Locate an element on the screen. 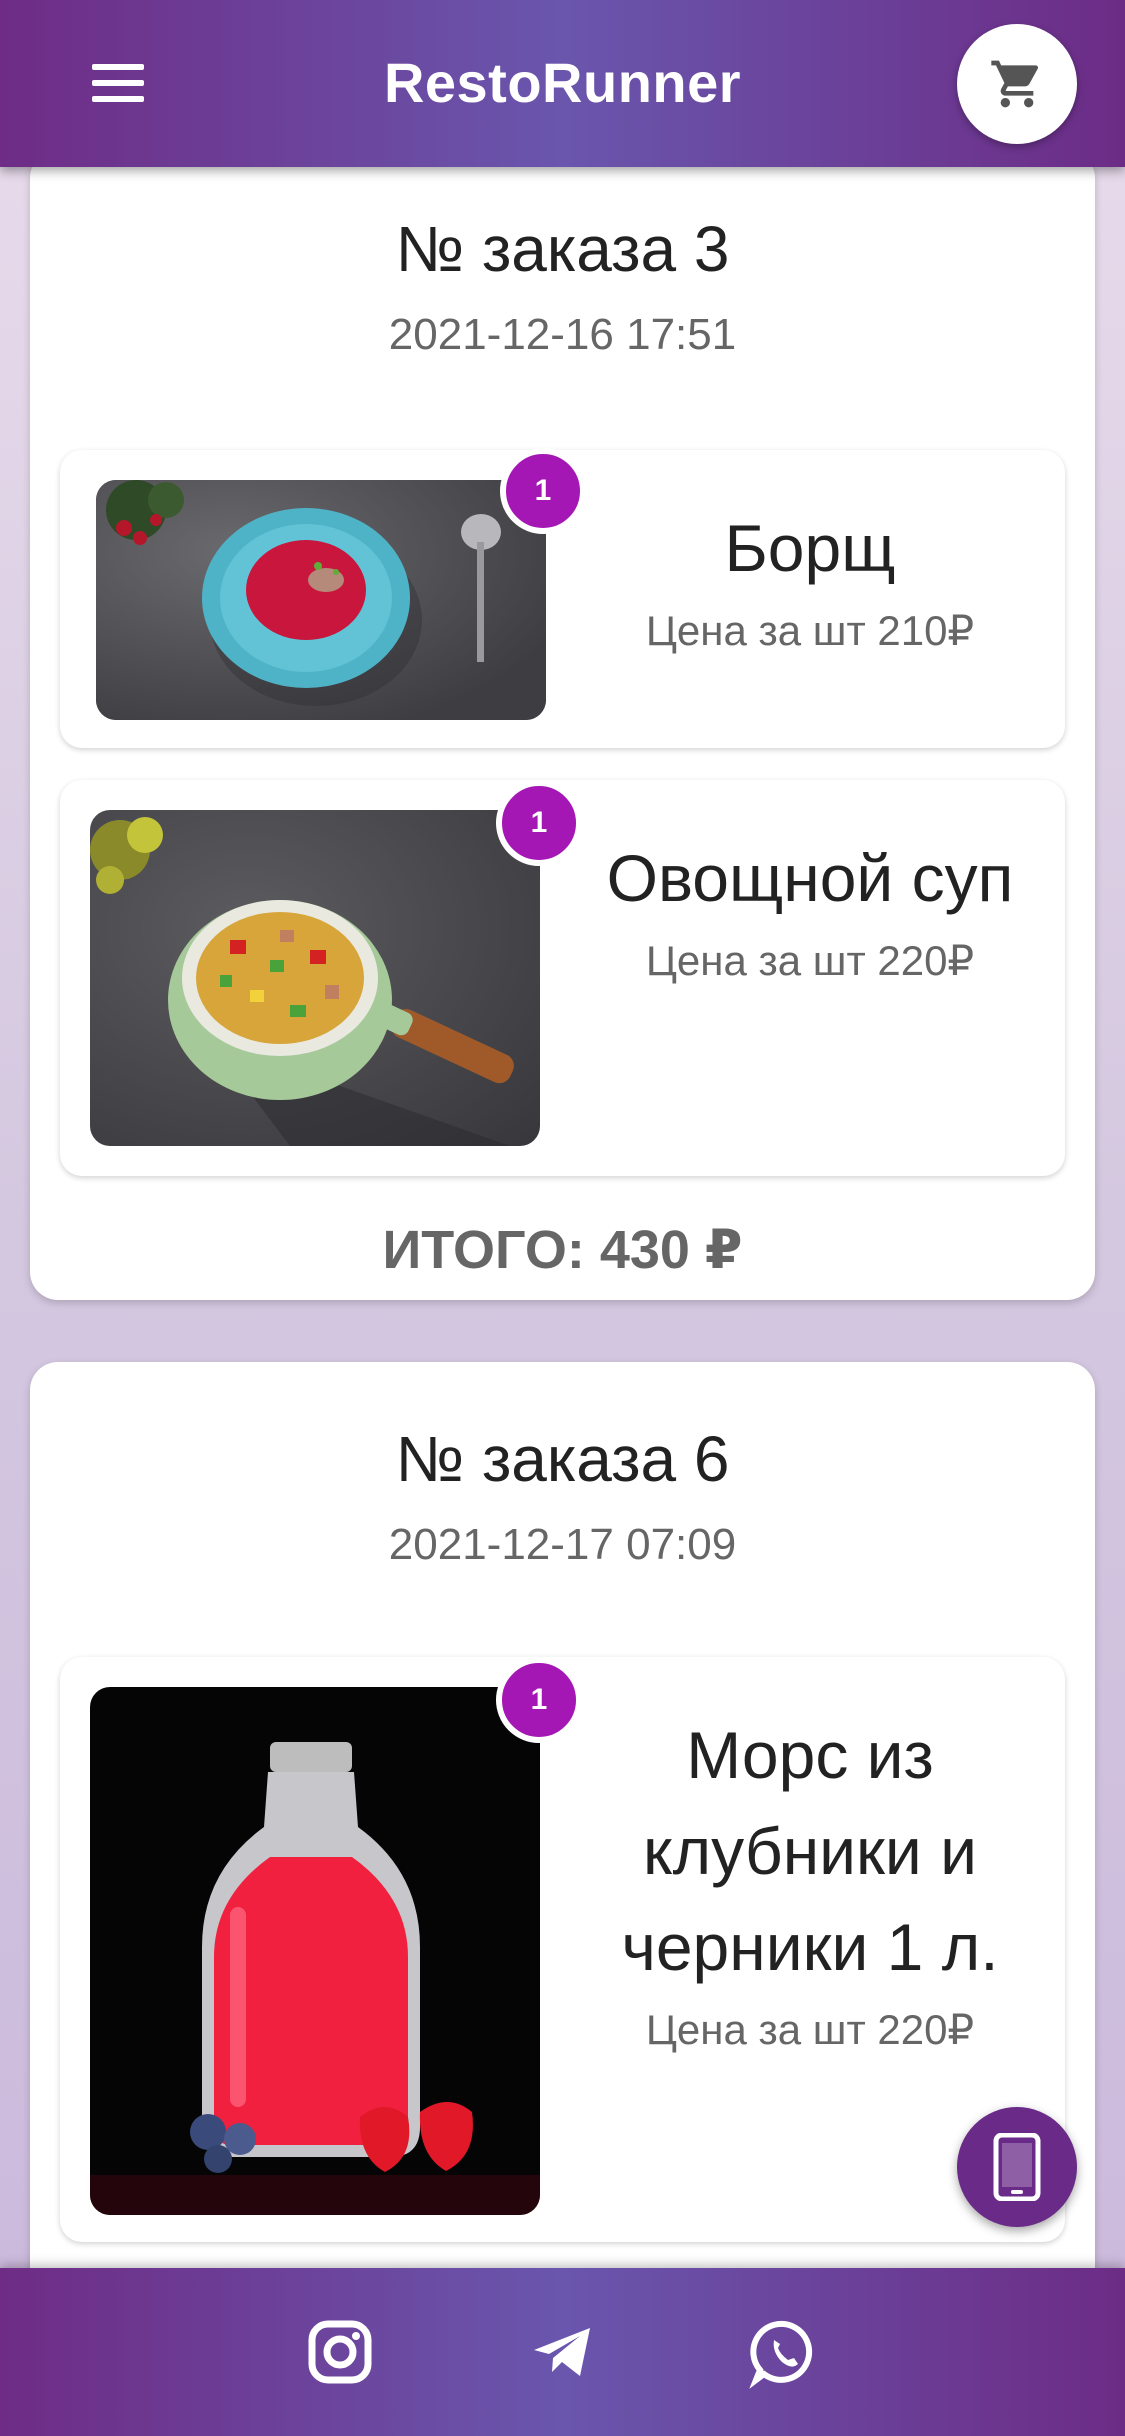  item-name: Морс из клубники и черники 1 л. is located at coordinates (810, 1851).